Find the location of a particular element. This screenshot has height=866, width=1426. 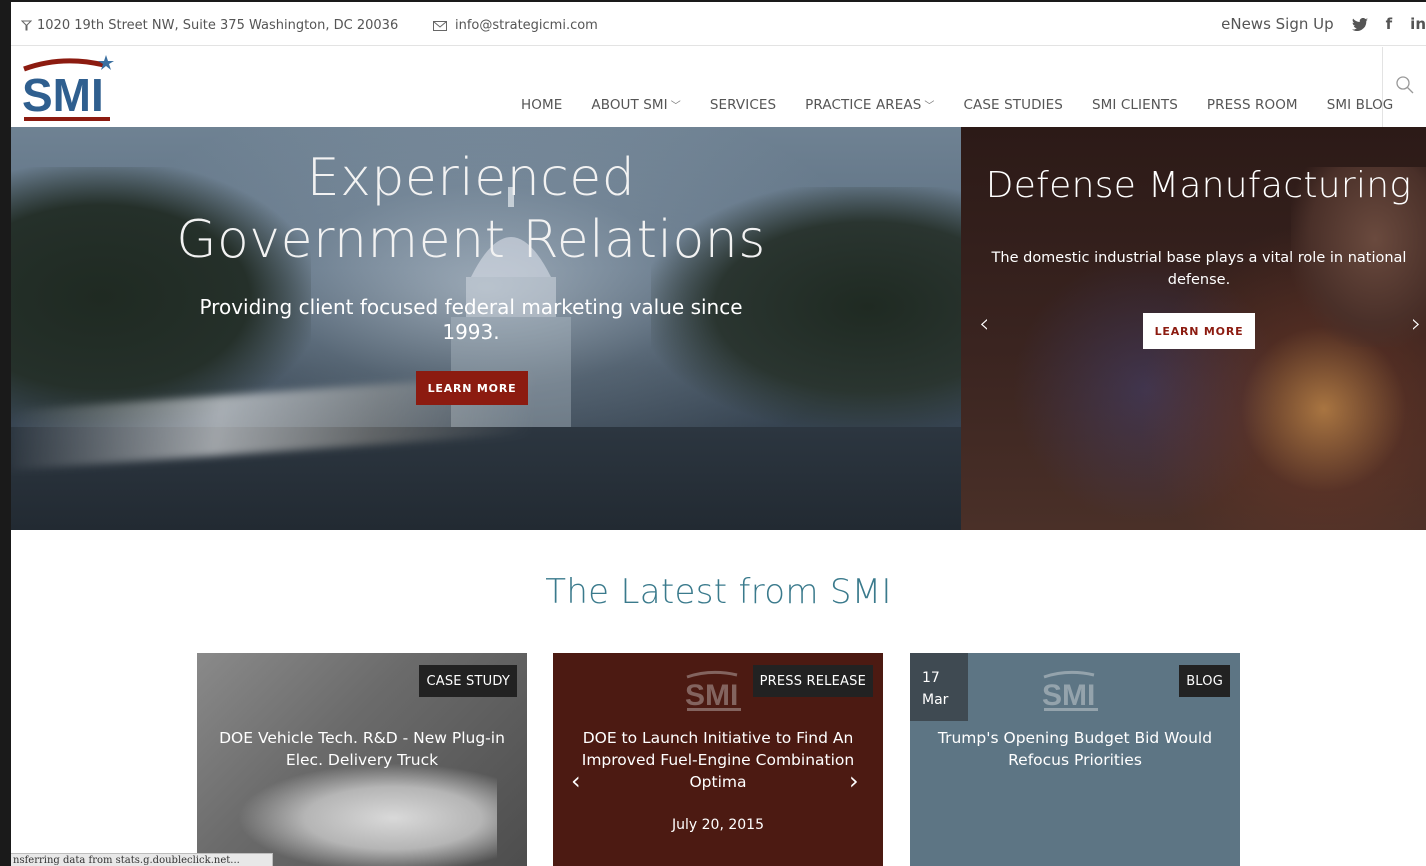

defense-learn-more-button: LEARN MORE is located at coordinates (1199, 331).